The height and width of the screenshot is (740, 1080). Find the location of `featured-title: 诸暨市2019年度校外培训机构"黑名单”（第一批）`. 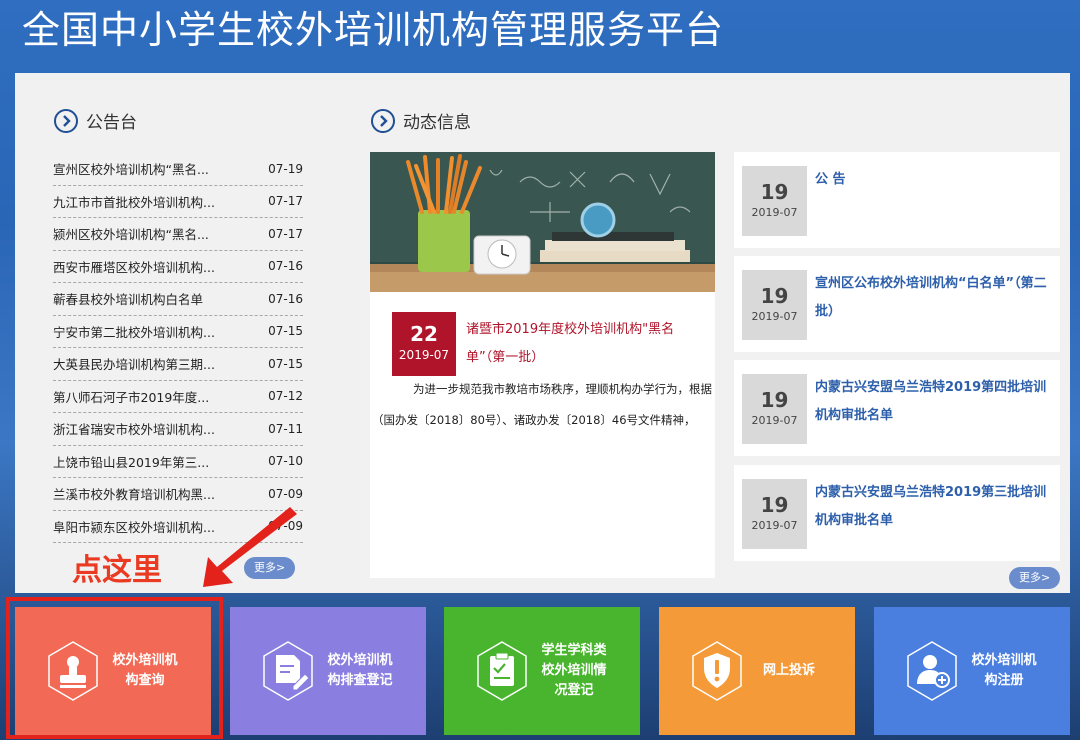

featured-title: 诸暨市2019年度校外培训机构"黑名单”（第一批） is located at coordinates (586, 344).